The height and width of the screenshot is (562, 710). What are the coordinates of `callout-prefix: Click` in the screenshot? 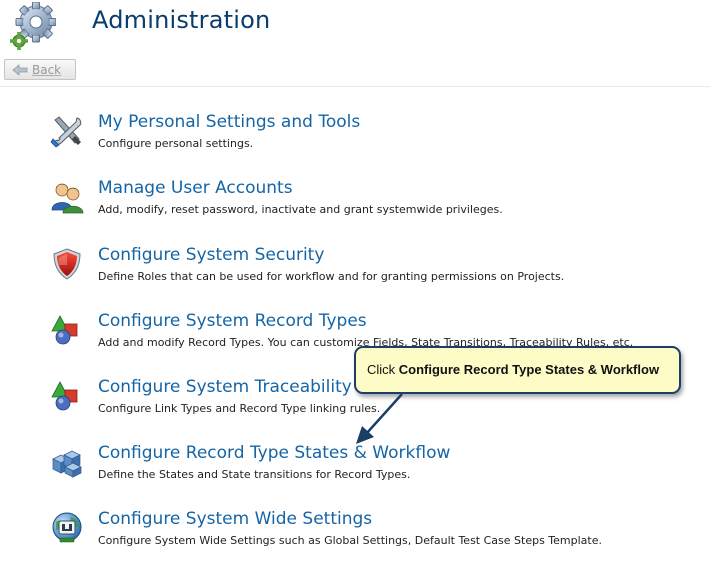 It's located at (383, 369).